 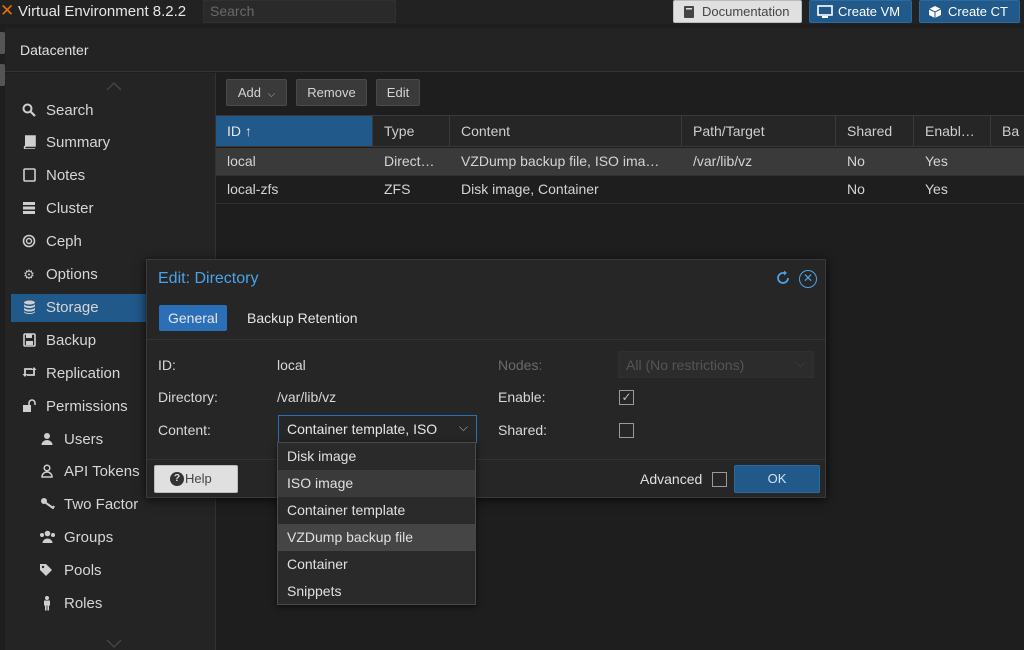 I want to click on proxmox-logo-icon: ✕, so click(x=7, y=10).